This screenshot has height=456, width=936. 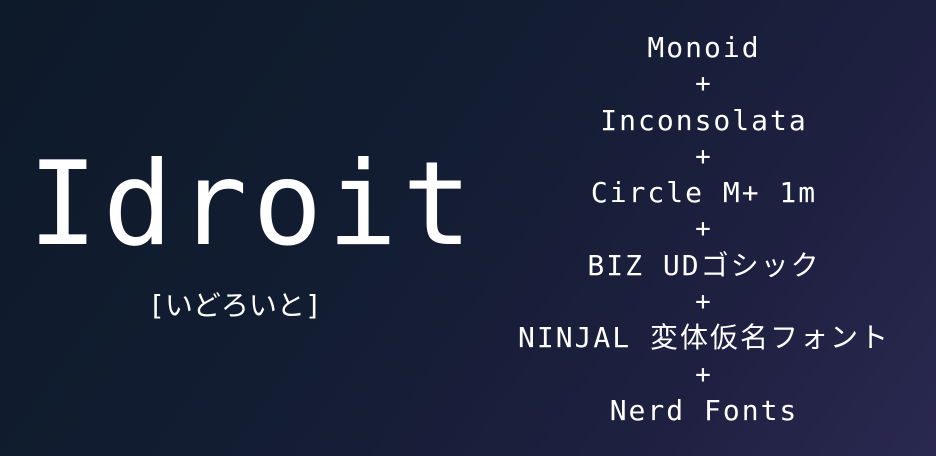 What do you see at coordinates (704, 265) in the screenshot?
I see `source-font-biz-ud-gothic: BIZ UDゴシック` at bounding box center [704, 265].